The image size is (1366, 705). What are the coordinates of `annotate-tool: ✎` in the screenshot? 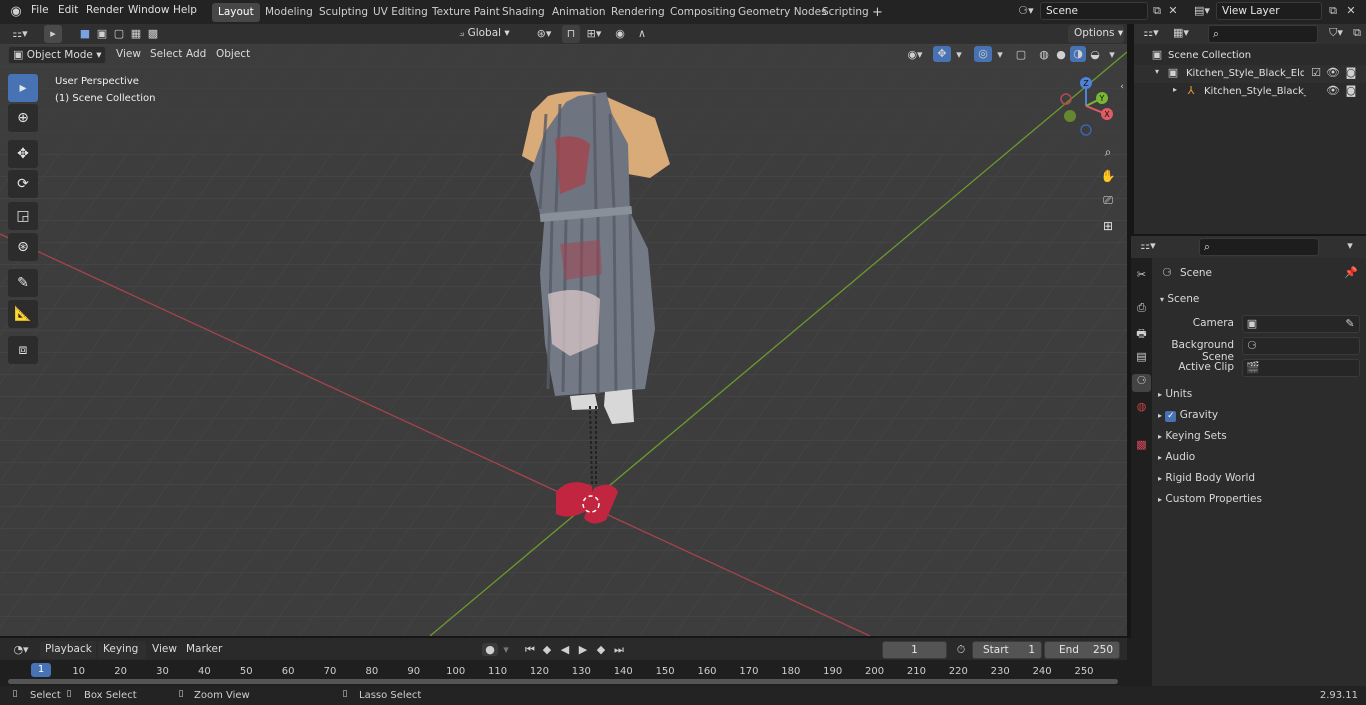 It's located at (23, 283).